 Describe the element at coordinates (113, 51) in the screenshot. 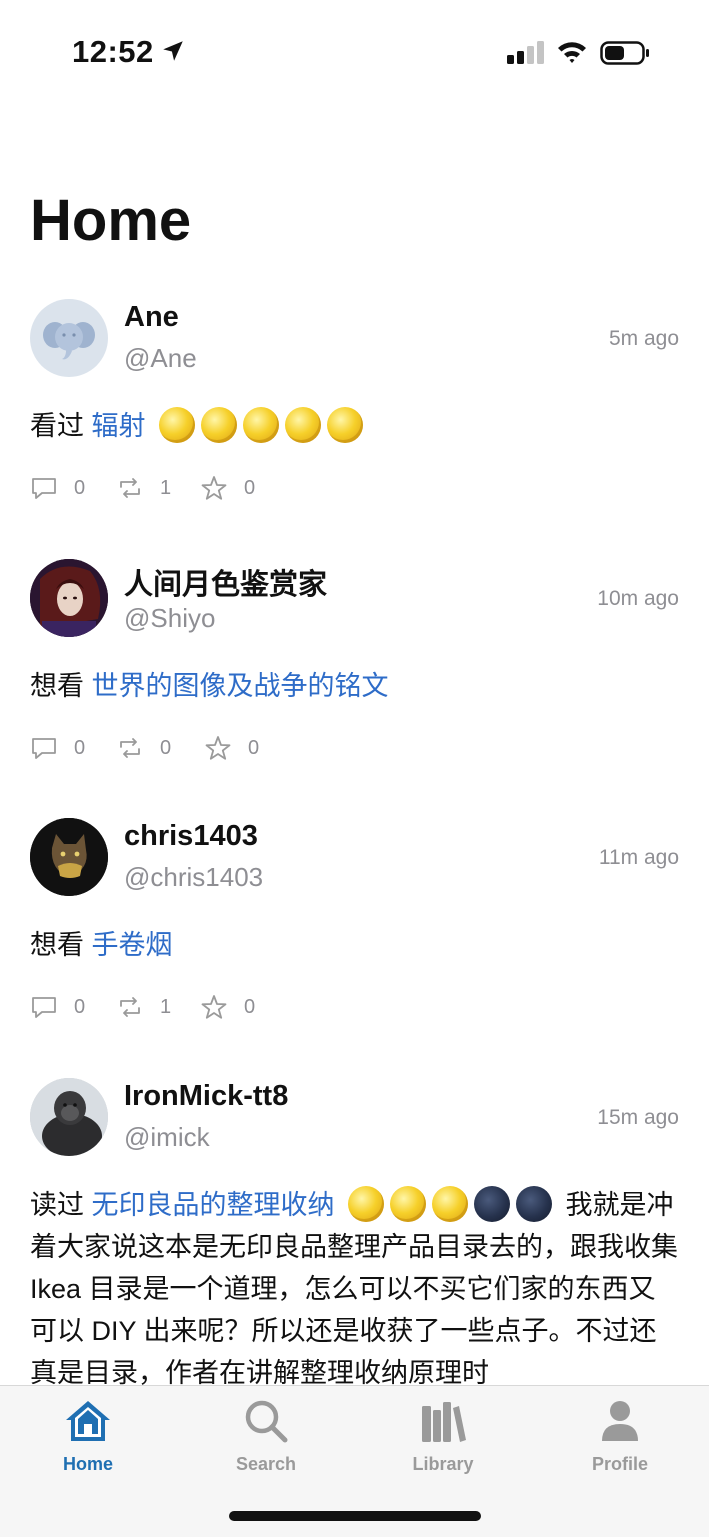

I see `status-time: 12:52` at that location.